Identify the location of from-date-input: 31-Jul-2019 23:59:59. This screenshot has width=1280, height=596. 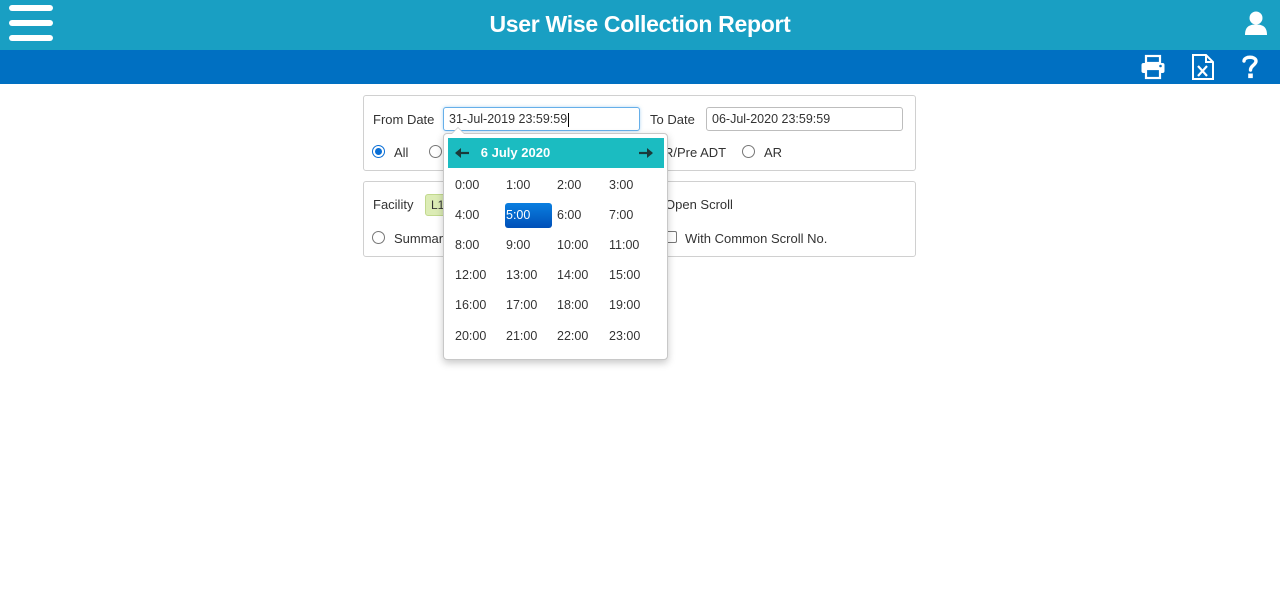
(541, 119).